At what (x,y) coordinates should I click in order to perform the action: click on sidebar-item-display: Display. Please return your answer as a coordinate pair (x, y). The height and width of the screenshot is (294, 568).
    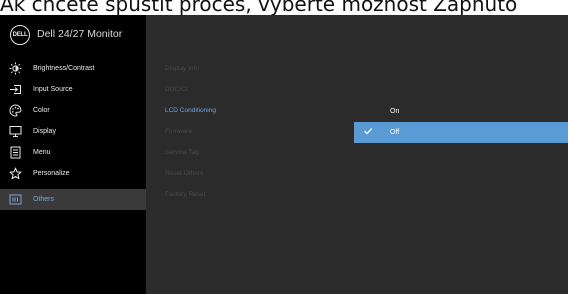
    Looking at the image, I should click on (73, 131).